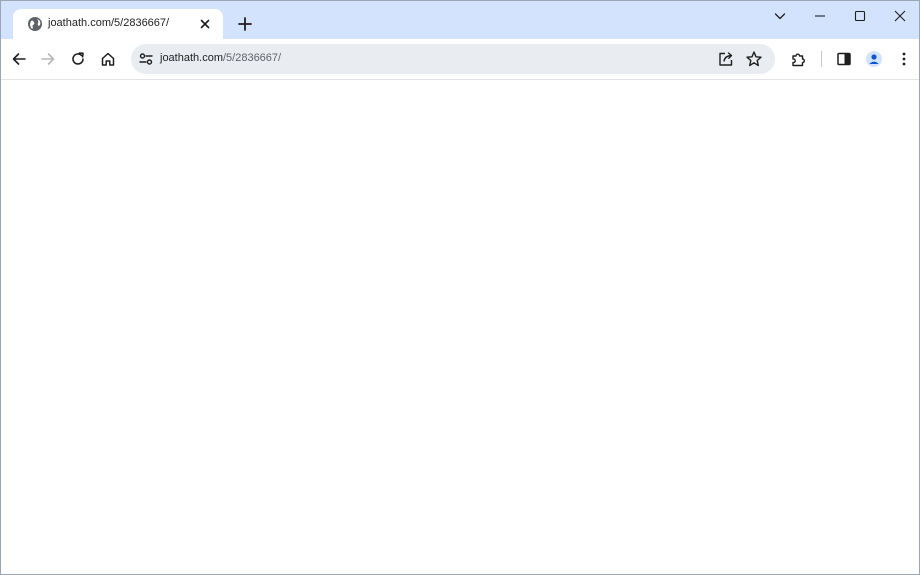  I want to click on profile-button, so click(874, 59).